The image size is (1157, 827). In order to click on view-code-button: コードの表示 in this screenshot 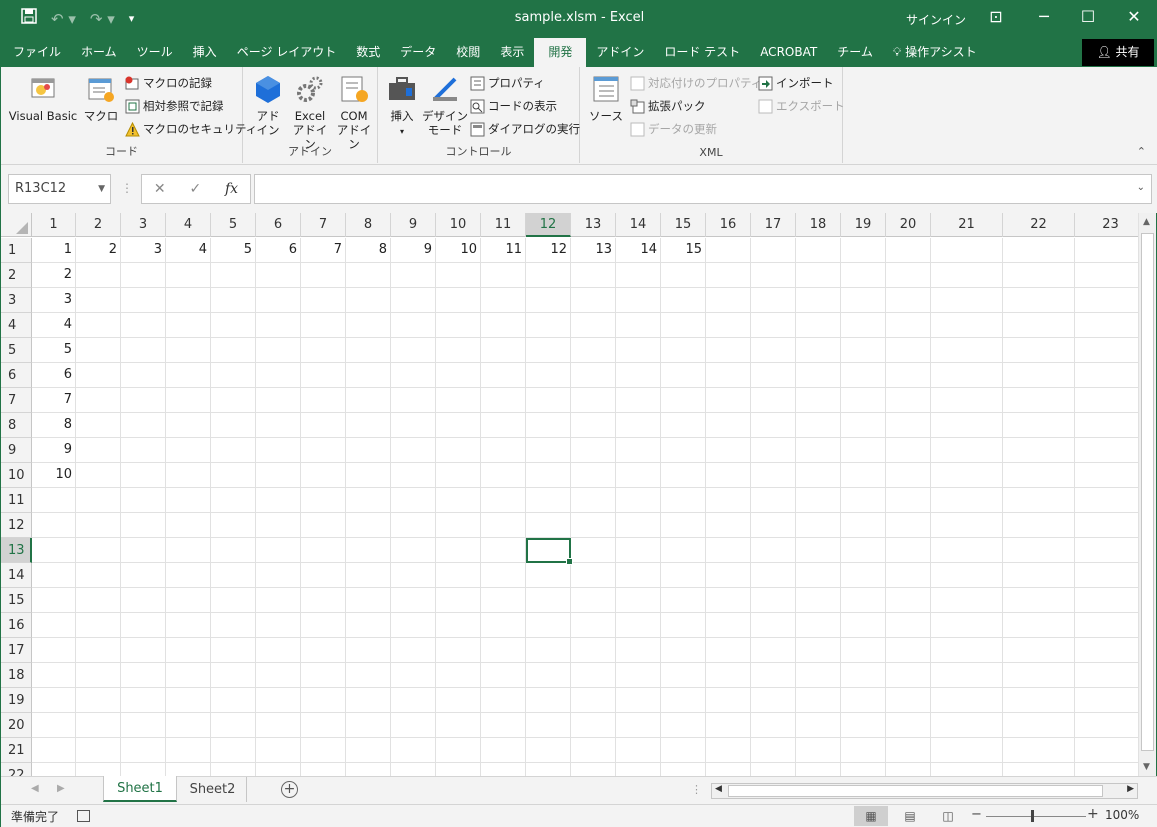, I will do `click(513, 106)`.